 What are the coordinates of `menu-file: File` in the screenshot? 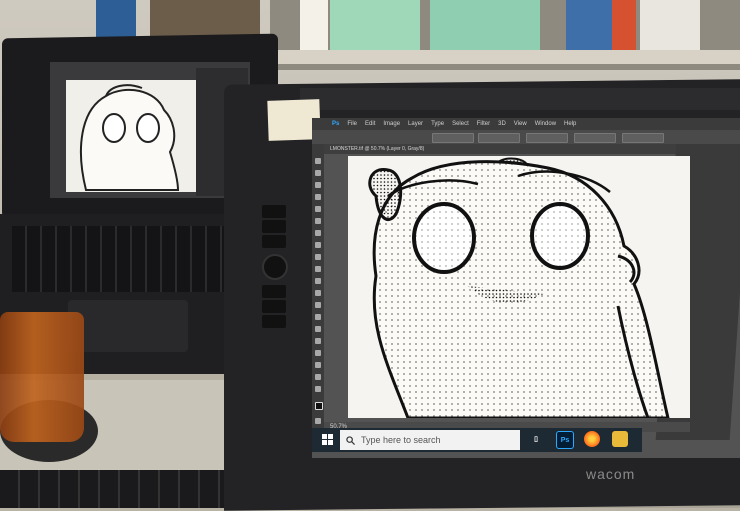 It's located at (352, 124).